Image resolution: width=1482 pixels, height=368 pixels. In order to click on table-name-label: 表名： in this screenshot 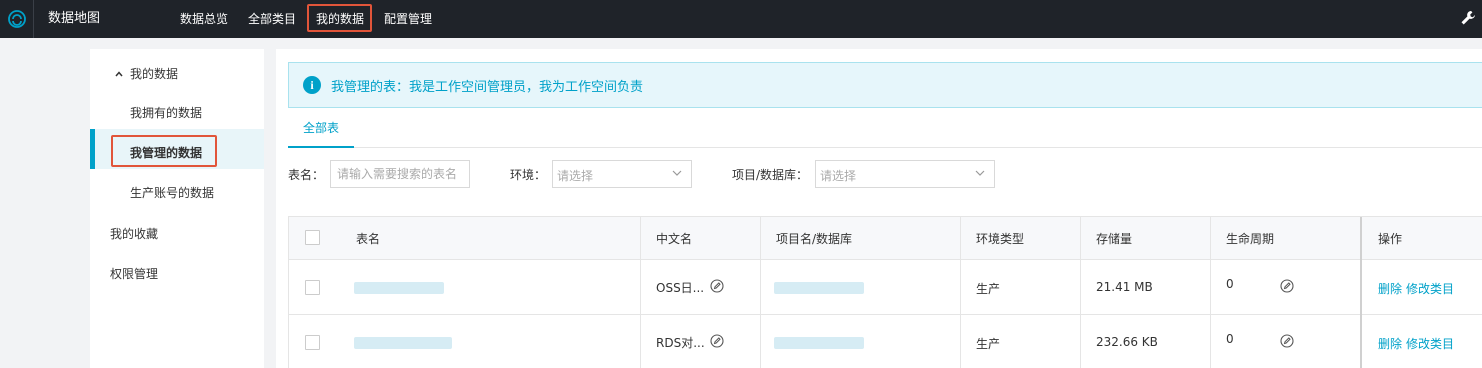, I will do `click(306, 175)`.